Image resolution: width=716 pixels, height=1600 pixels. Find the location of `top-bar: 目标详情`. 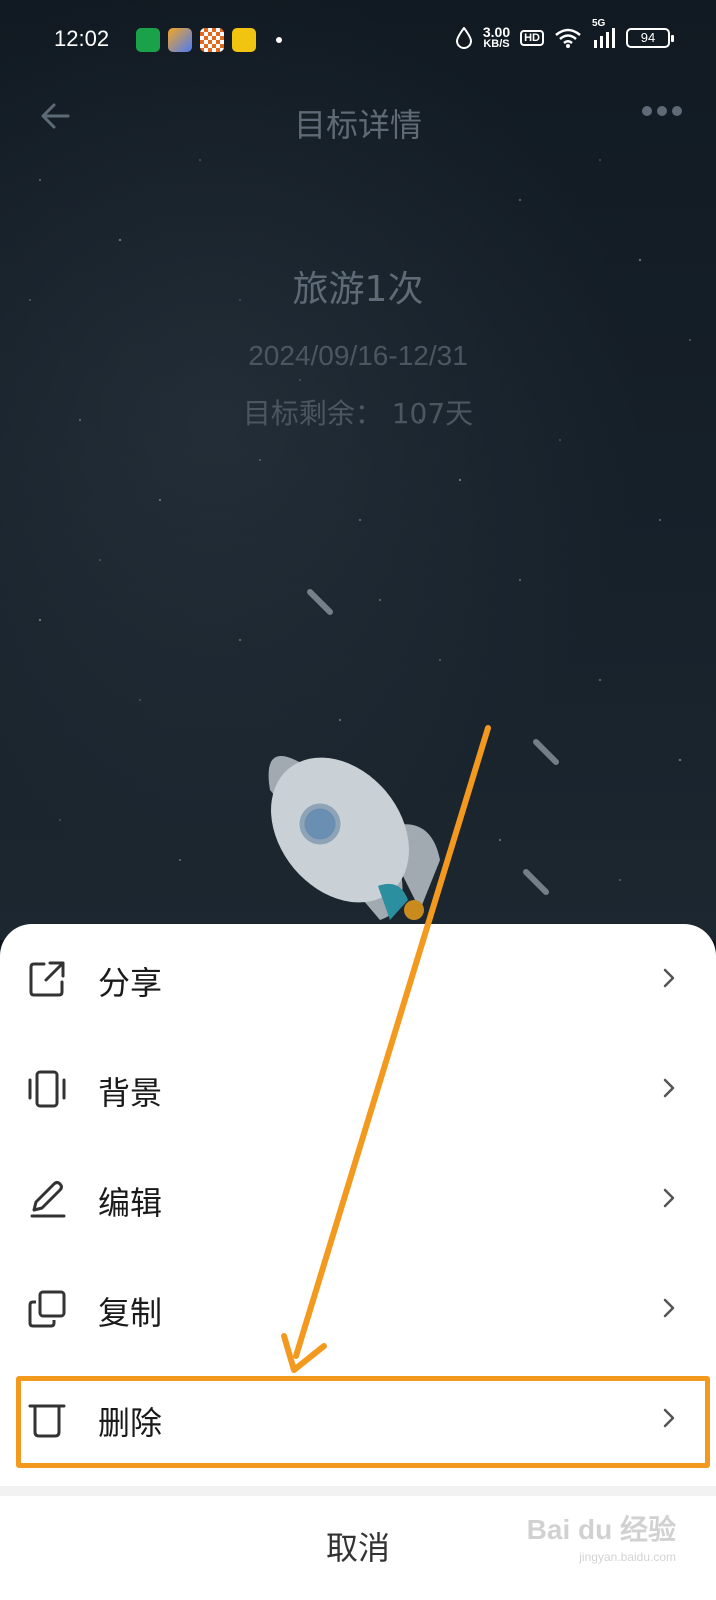

top-bar: 目标详情 is located at coordinates (358, 116).